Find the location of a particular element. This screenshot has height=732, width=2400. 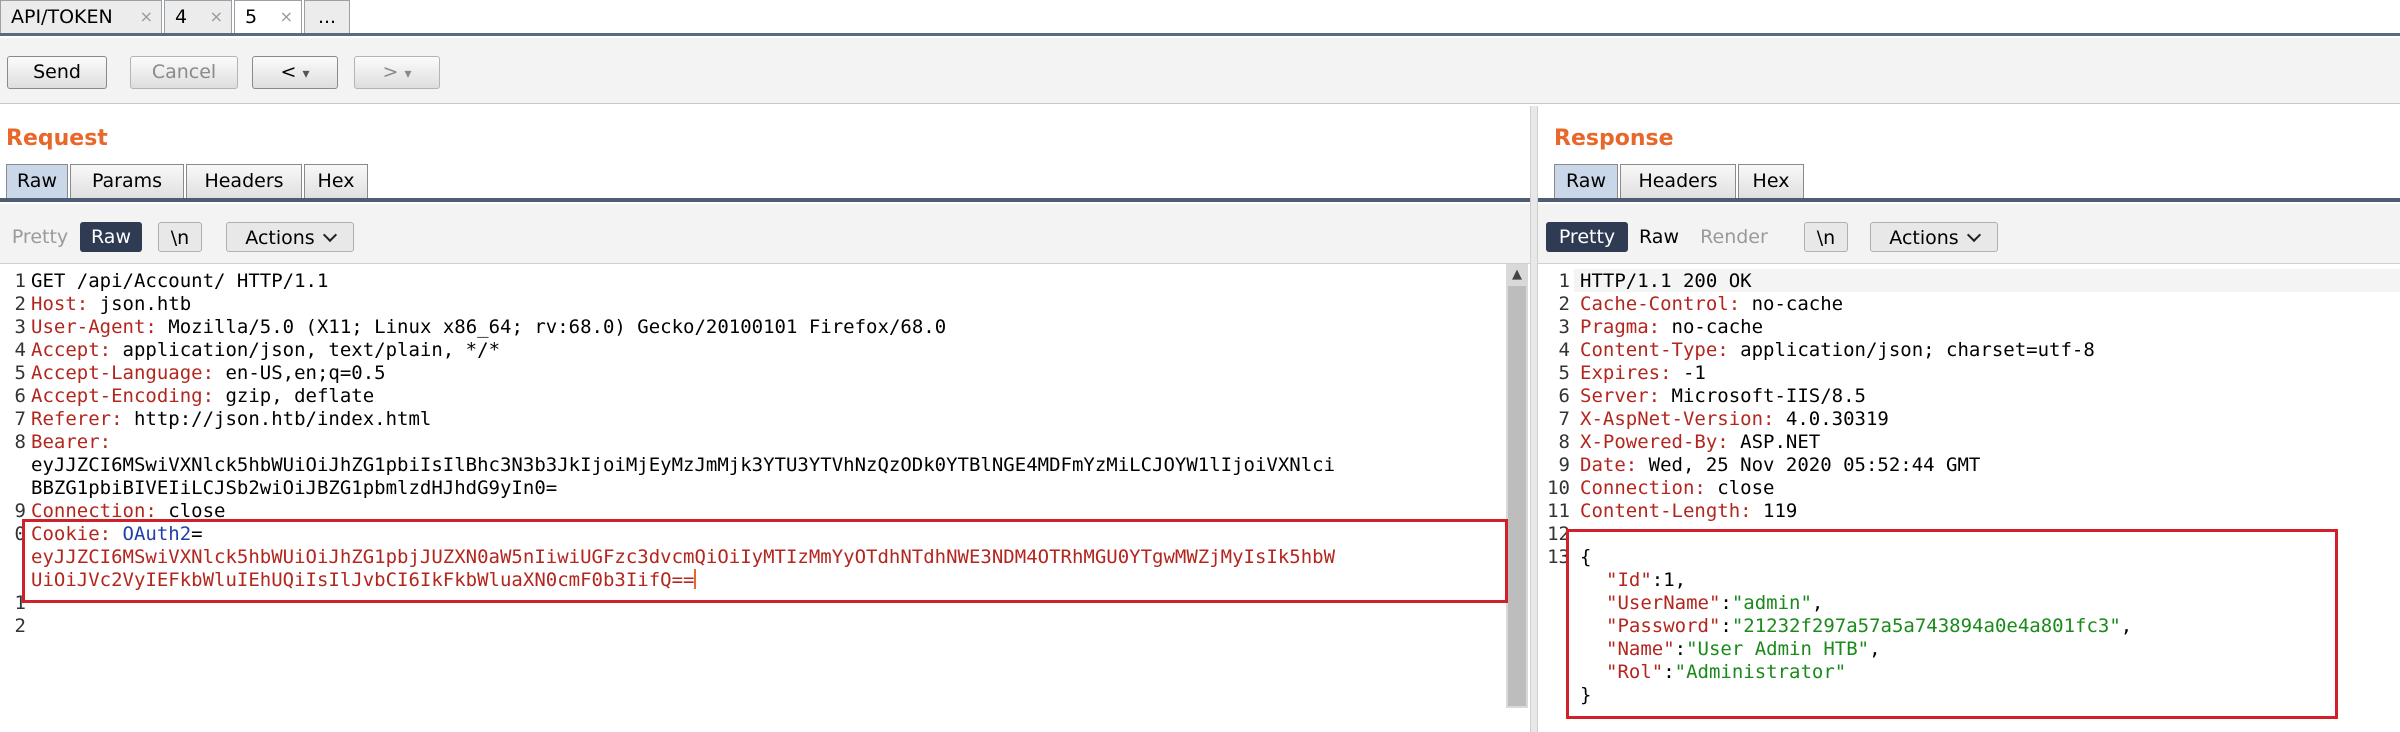

response-line: Server: Microsoft-IIS/8.5 is located at coordinates (1723, 396).